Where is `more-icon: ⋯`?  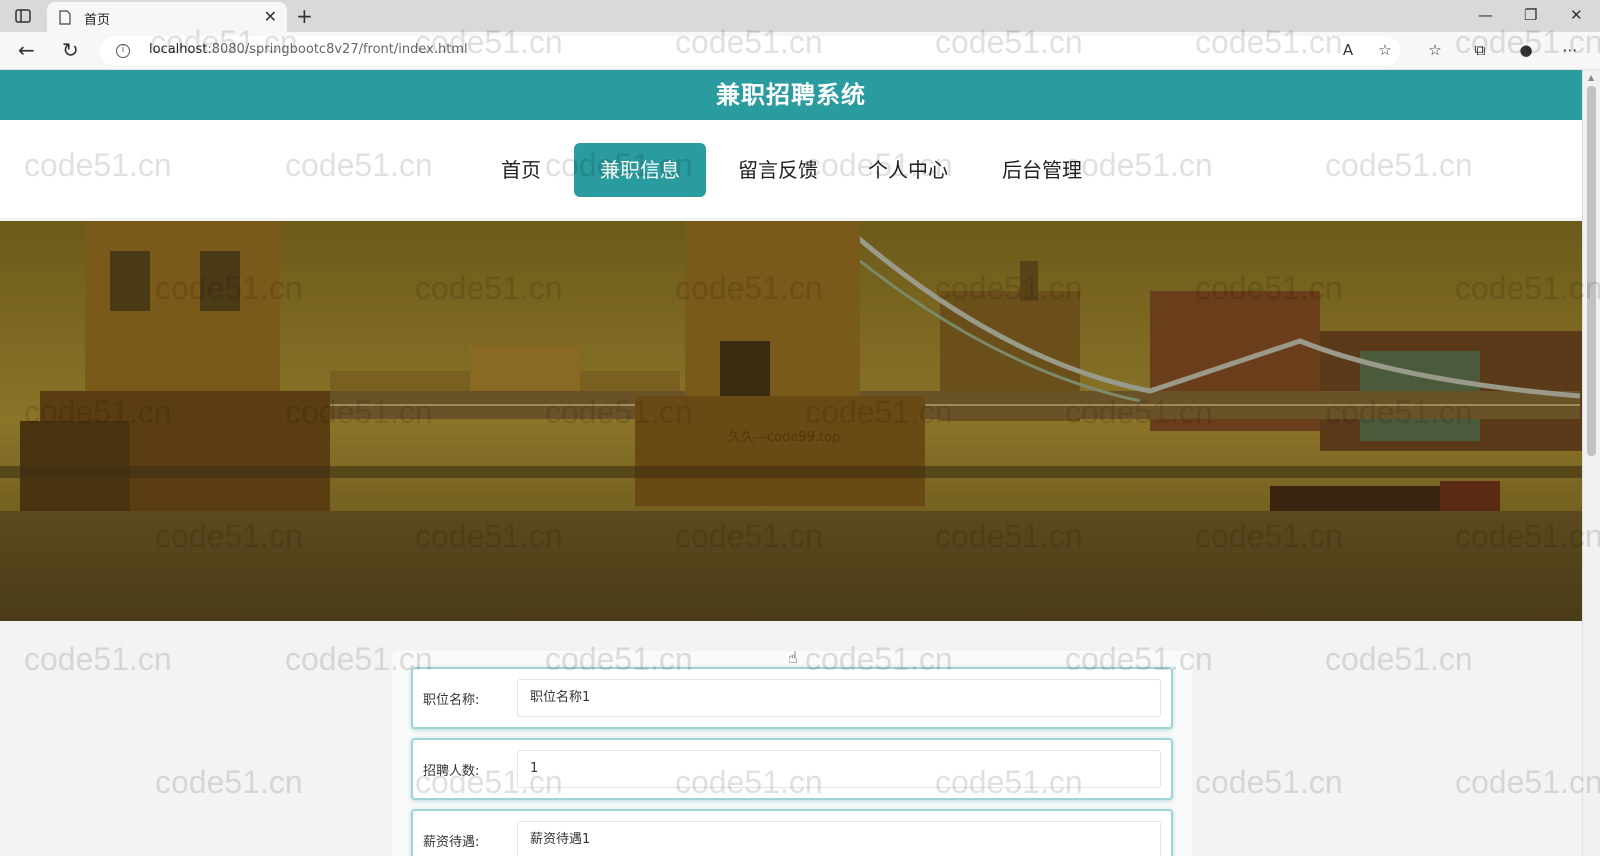 more-icon: ⋯ is located at coordinates (1570, 50).